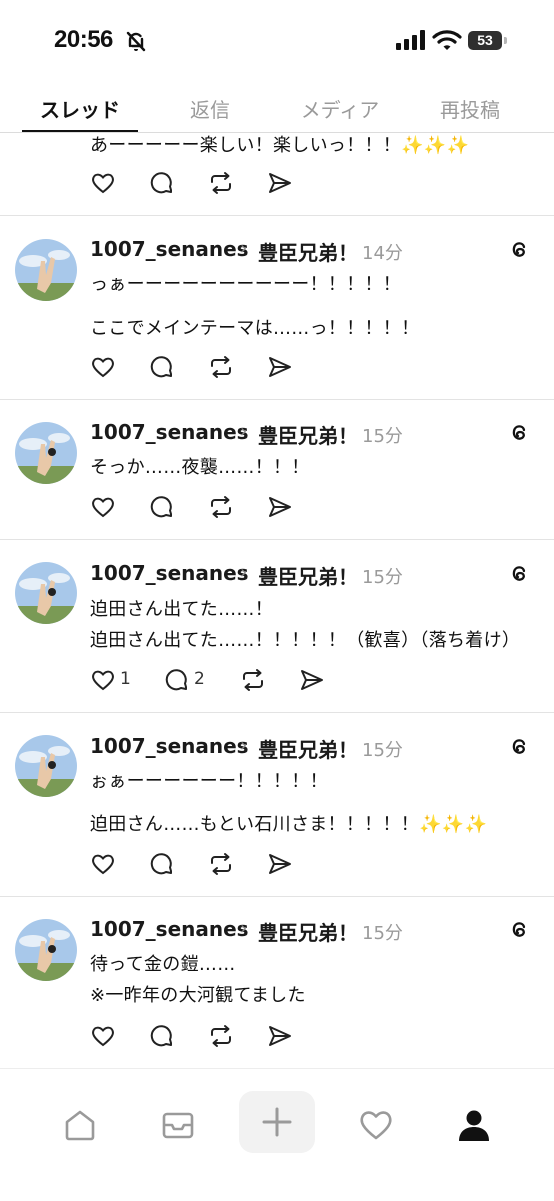 This screenshot has height=1201, width=554. What do you see at coordinates (255, 328) in the screenshot?
I see `post-text-line: ここでメインテーマは……っ！！！！！` at bounding box center [255, 328].